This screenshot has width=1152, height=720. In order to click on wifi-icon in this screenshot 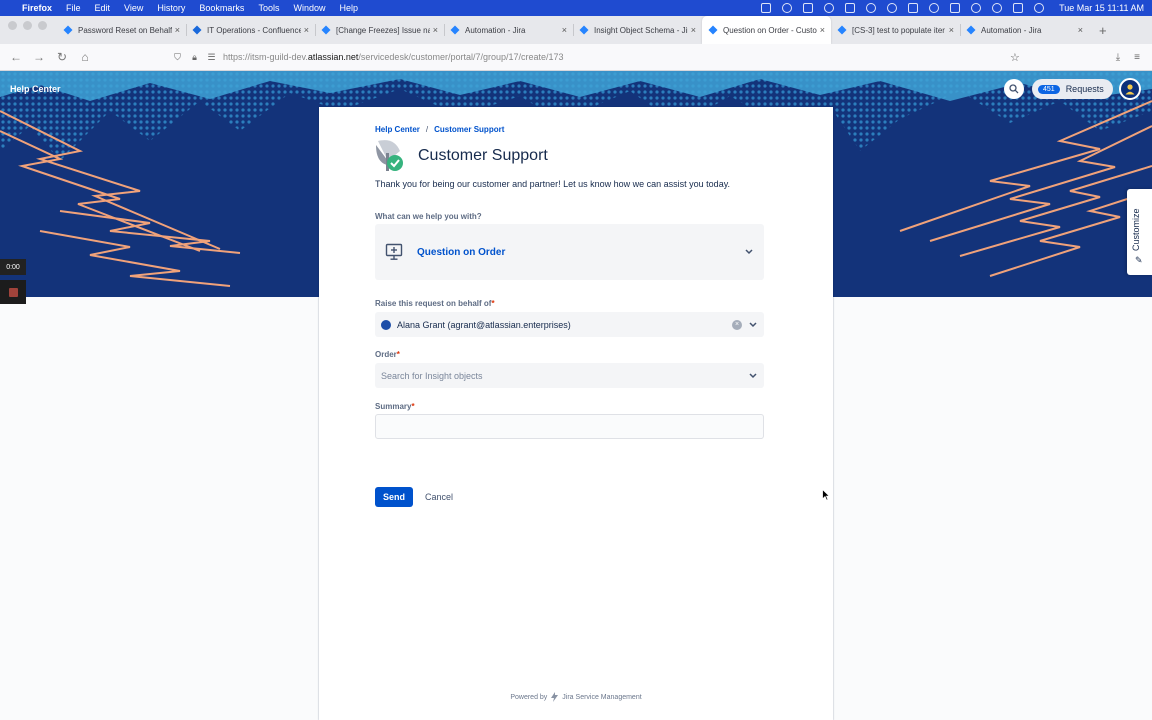, I will do `click(976, 8)`.